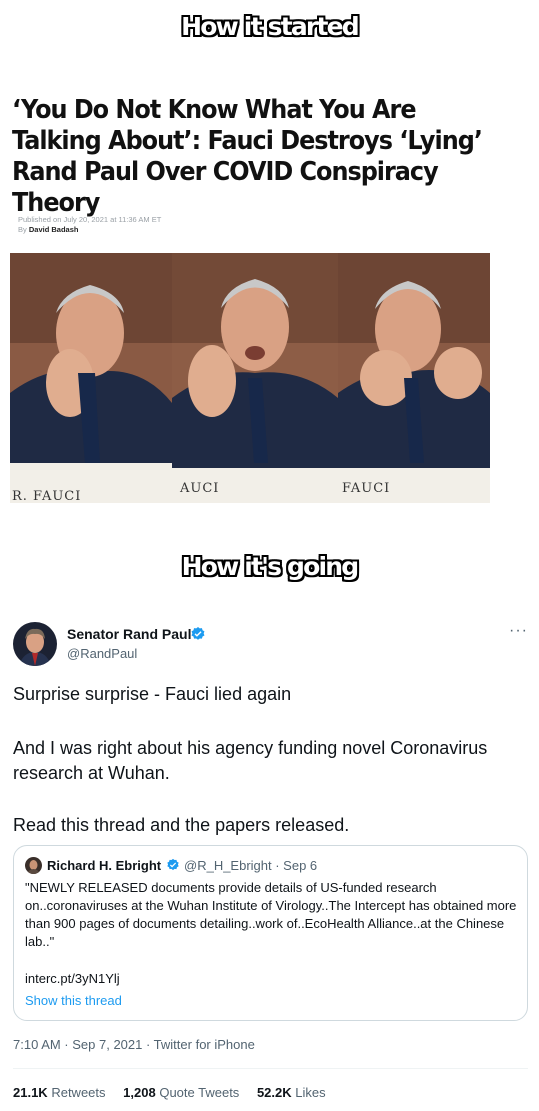  Describe the element at coordinates (251, 865) in the screenshot. I see `quoted-meta: @R_H_Ebright · Sep 6` at that location.